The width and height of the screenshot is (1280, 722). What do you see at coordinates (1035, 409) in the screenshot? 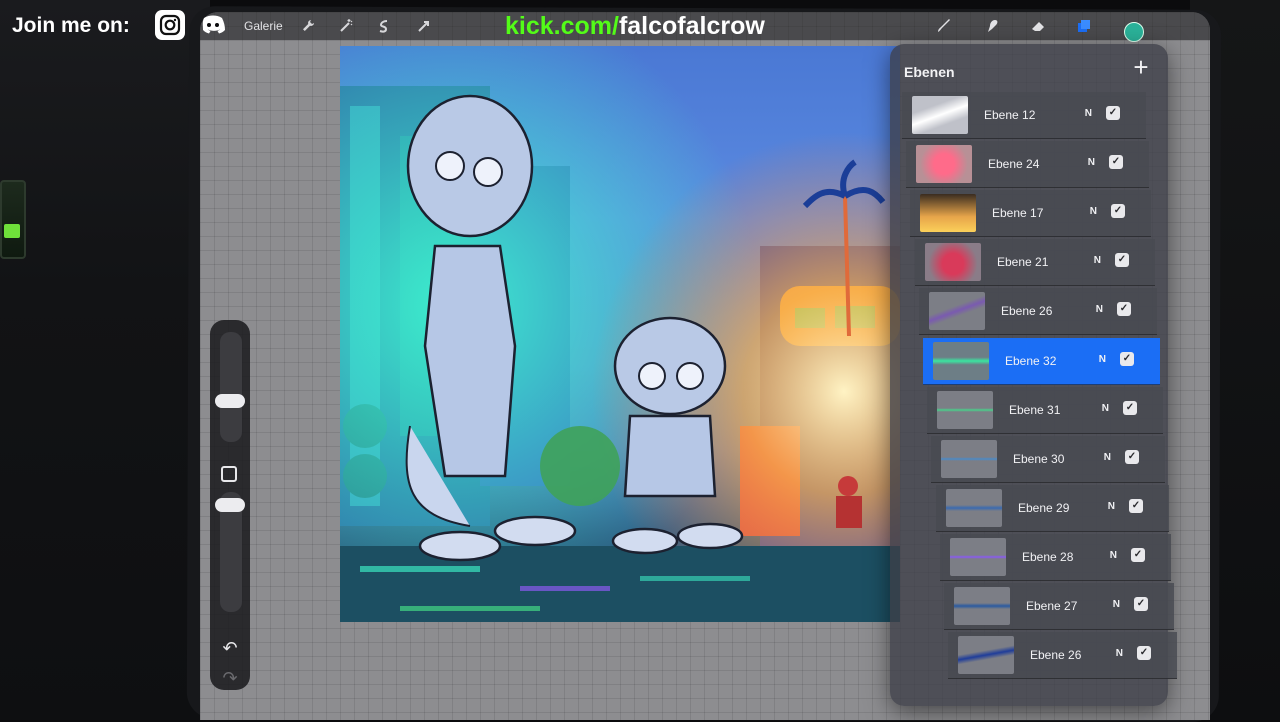
I see `layer-name: Ebene 31` at bounding box center [1035, 409].